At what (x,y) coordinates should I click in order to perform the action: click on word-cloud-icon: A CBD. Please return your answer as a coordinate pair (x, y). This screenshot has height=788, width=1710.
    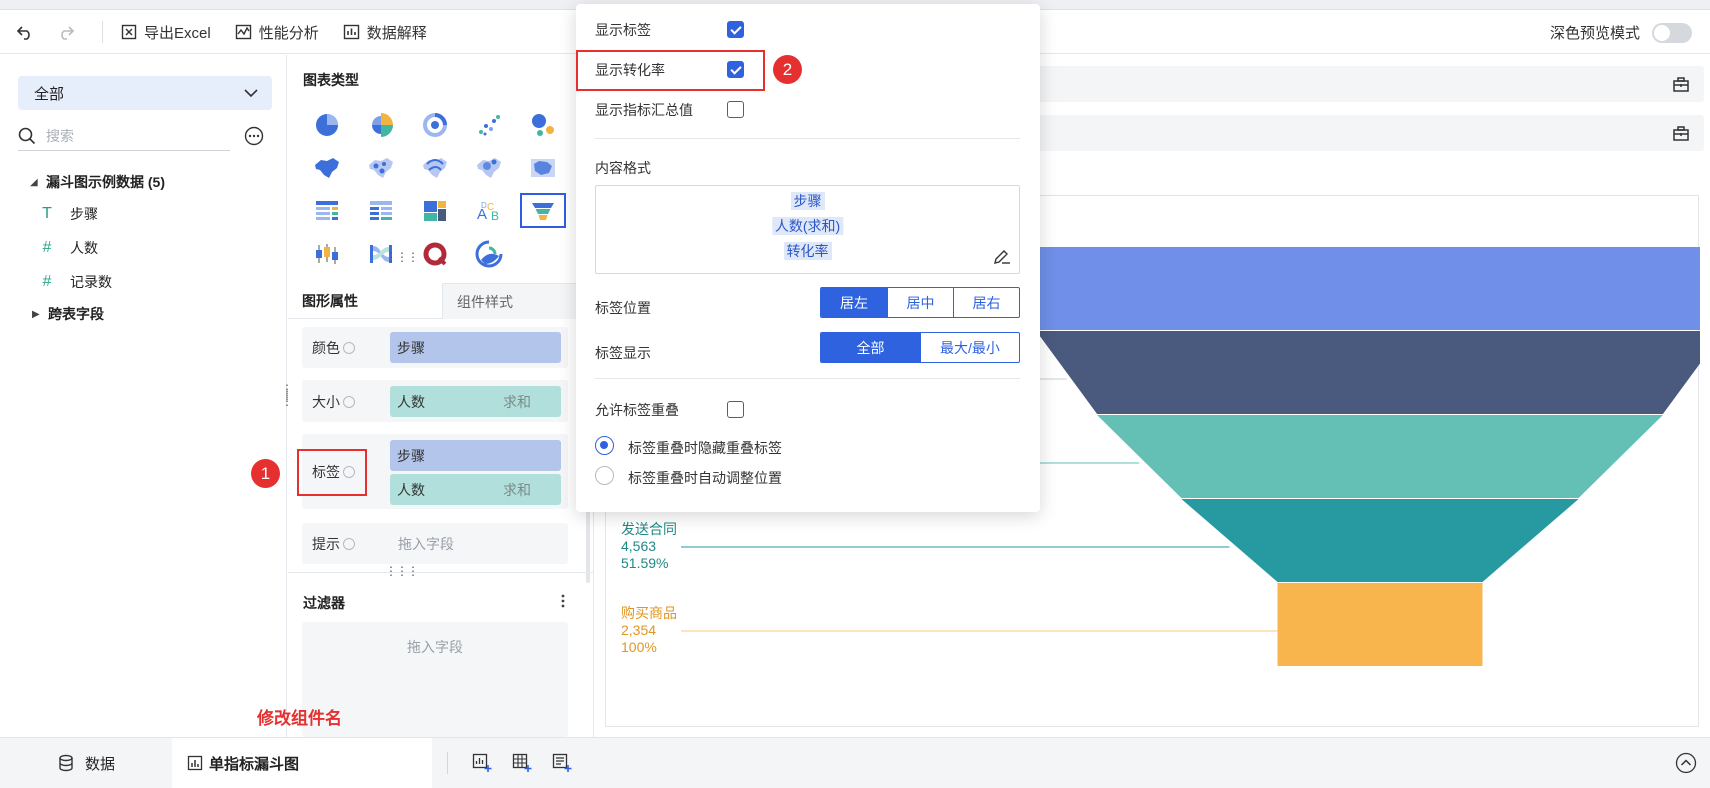
    Looking at the image, I should click on (488, 212).